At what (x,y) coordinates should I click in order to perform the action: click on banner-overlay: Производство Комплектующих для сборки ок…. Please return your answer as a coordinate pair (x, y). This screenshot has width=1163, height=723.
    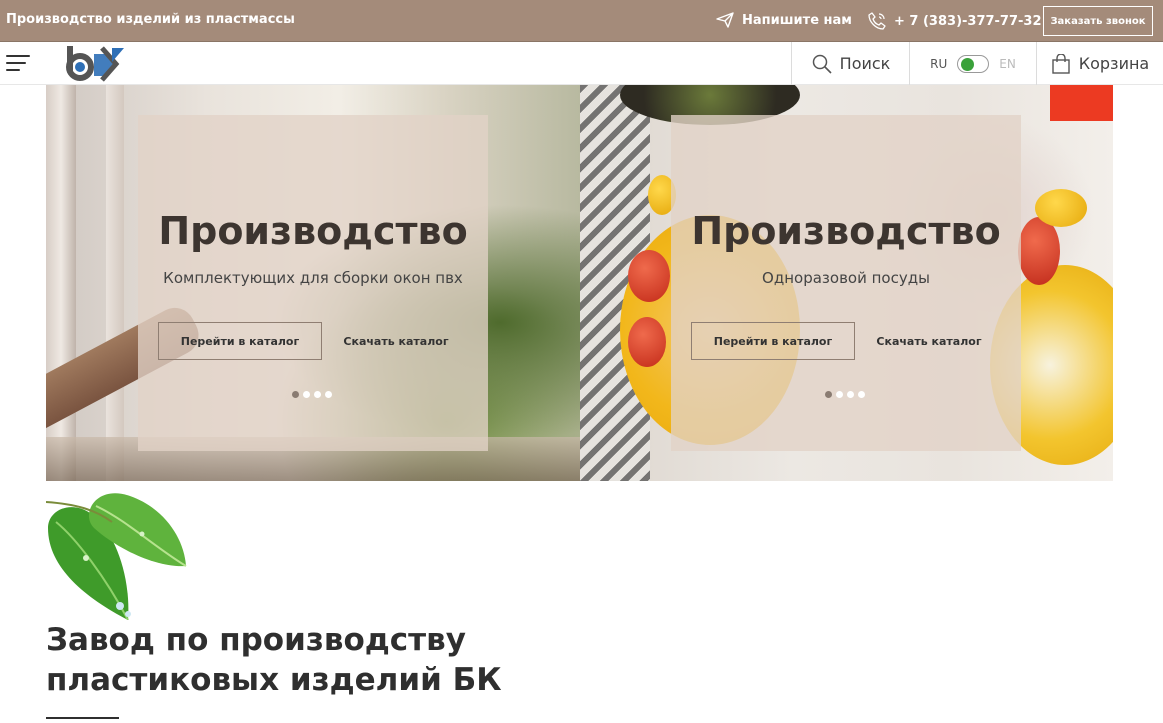
    Looking at the image, I should click on (313, 283).